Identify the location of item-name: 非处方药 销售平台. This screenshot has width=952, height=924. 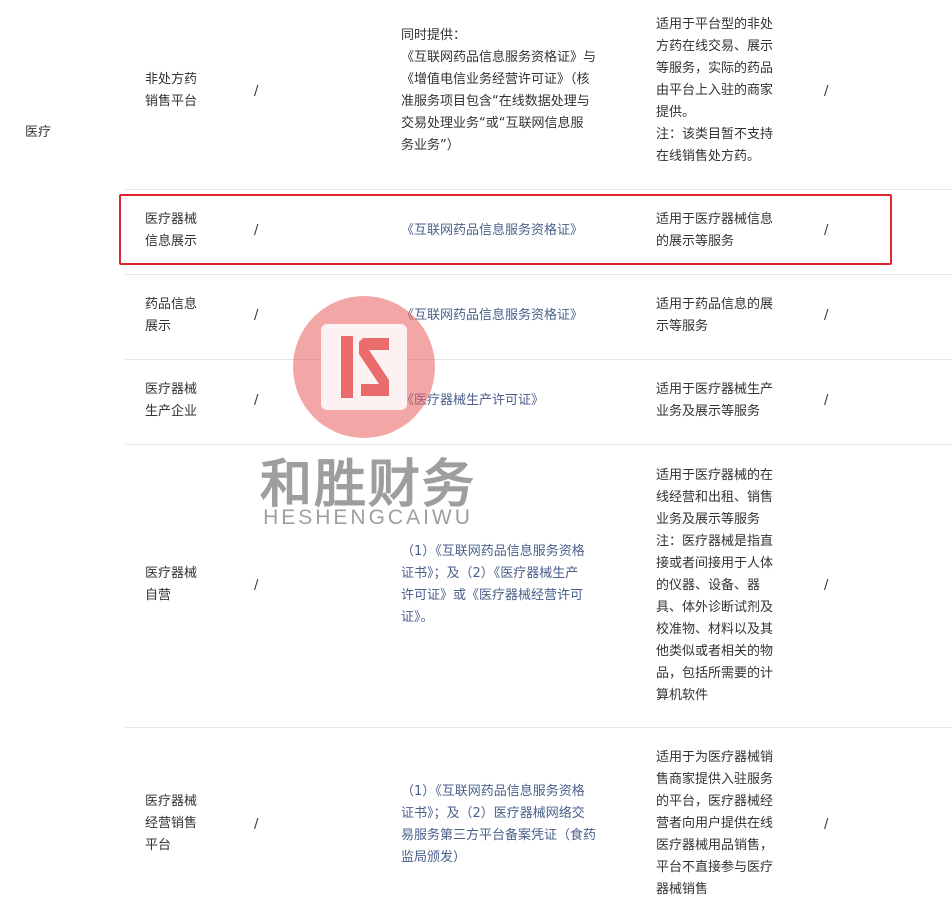
(171, 90).